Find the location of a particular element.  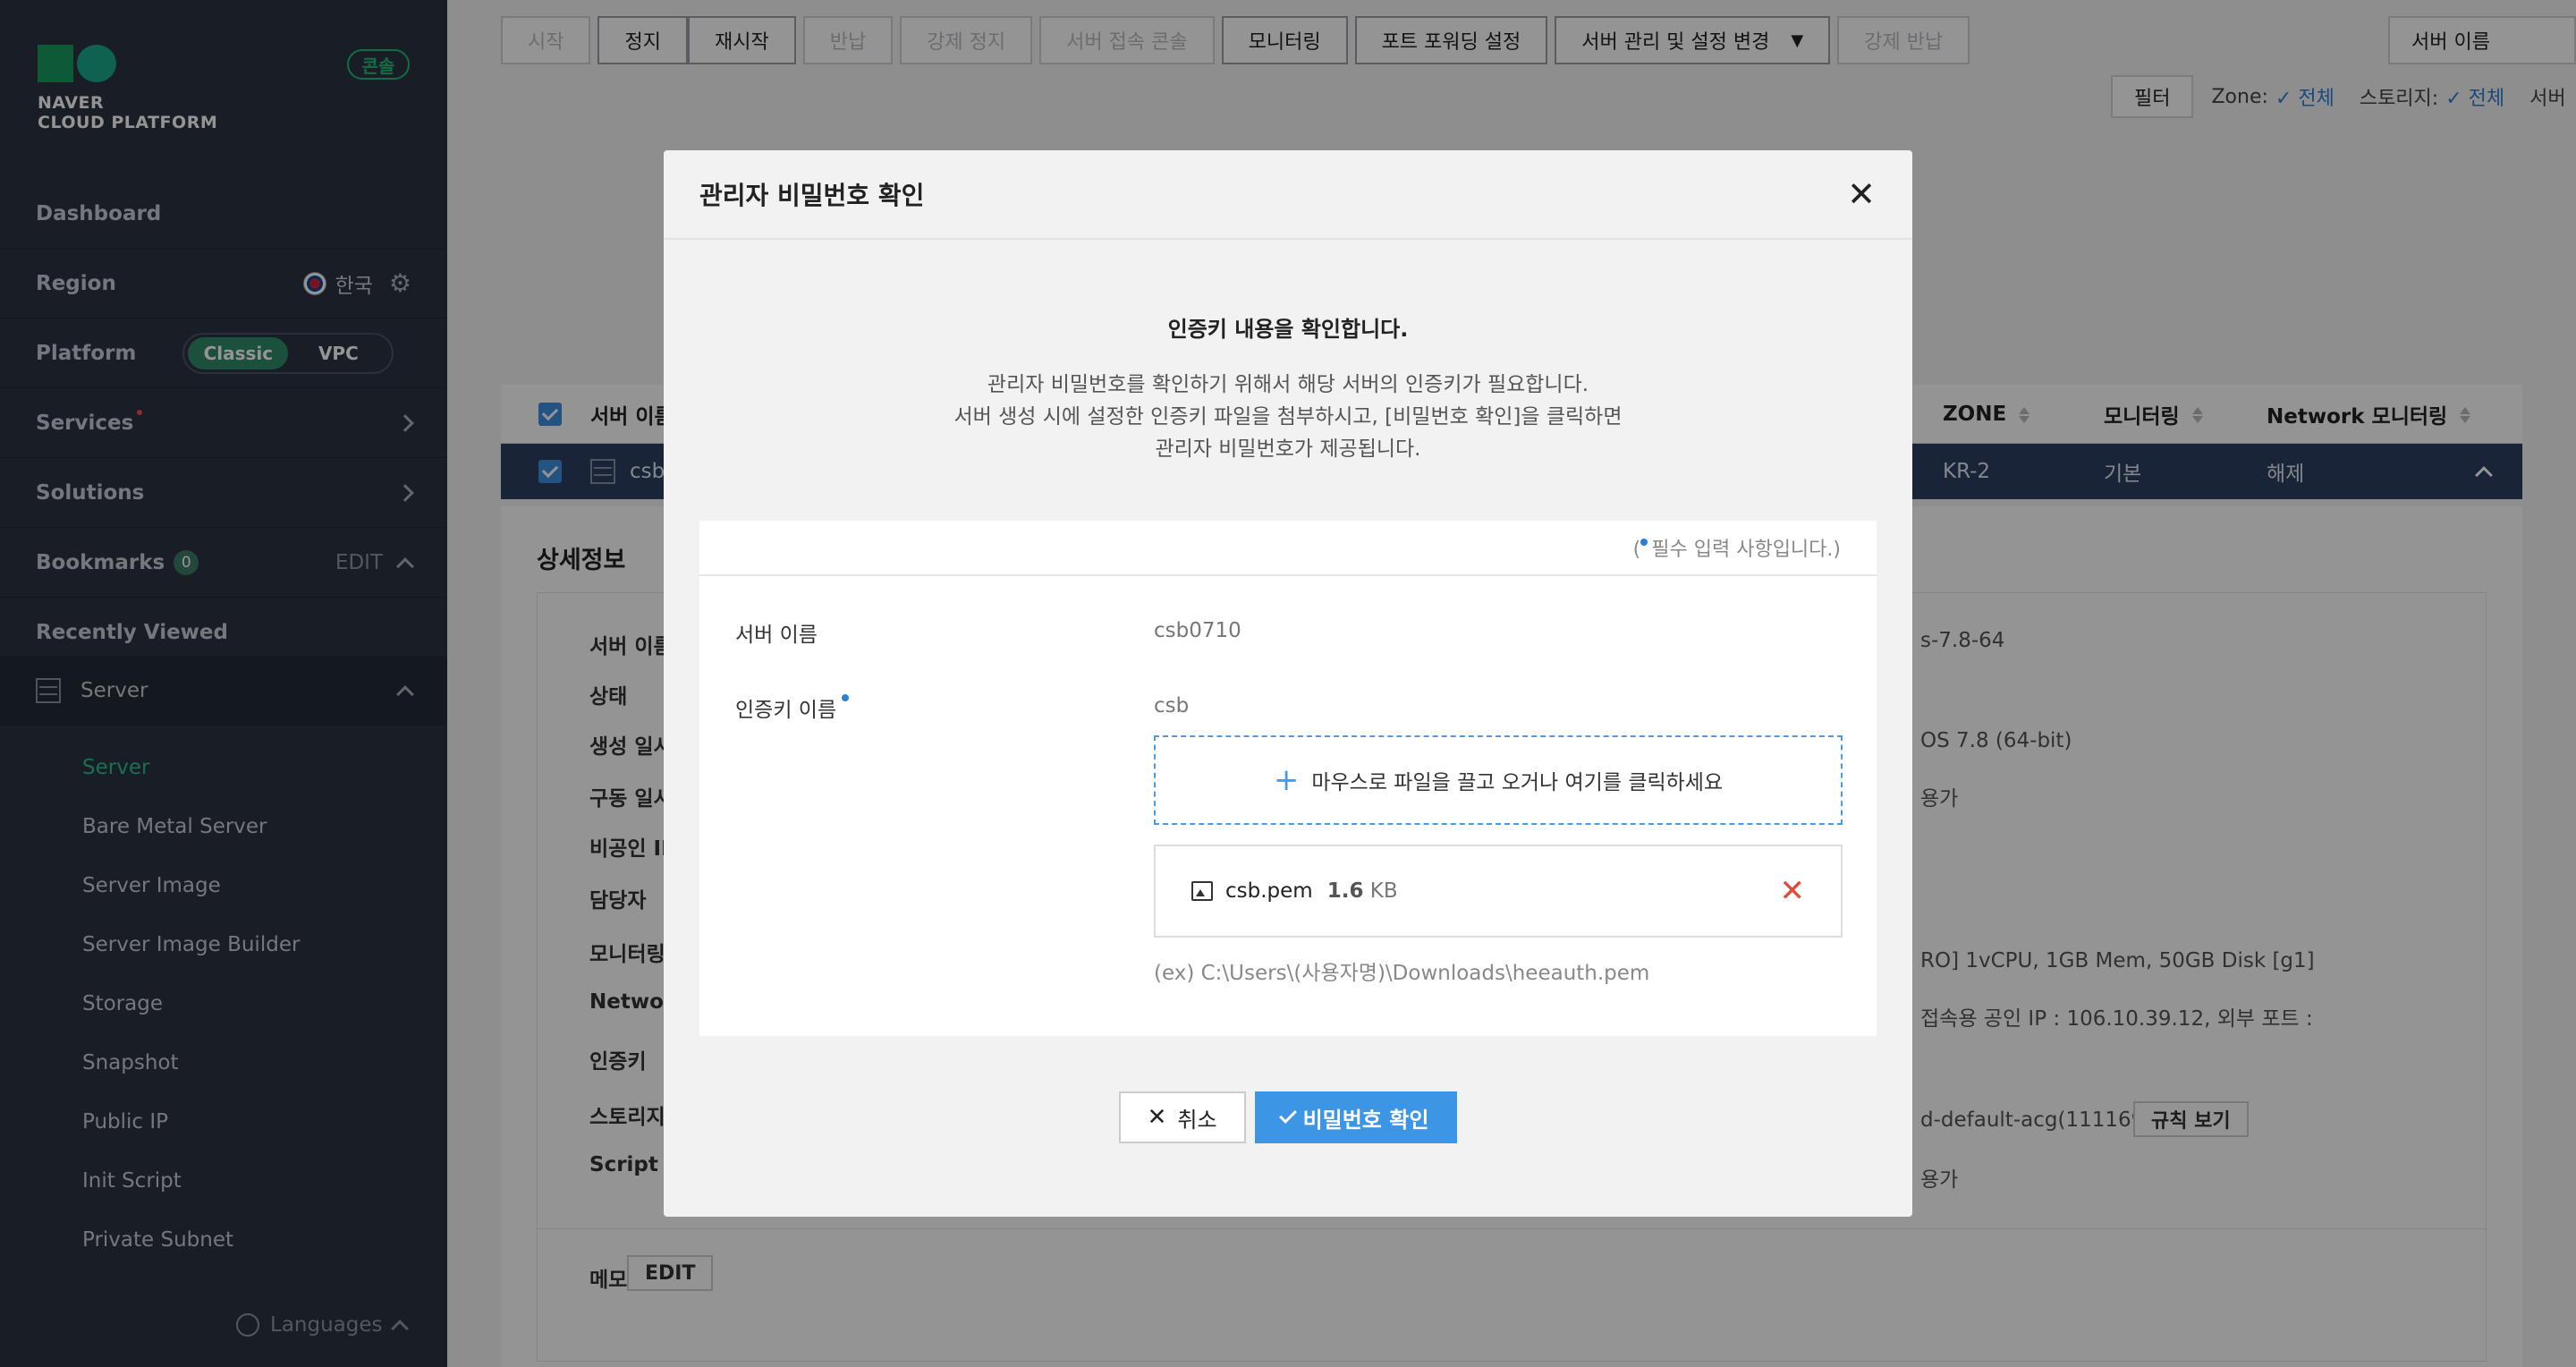

modal-title: 관리자 비밀번호 확인 is located at coordinates (812, 195).